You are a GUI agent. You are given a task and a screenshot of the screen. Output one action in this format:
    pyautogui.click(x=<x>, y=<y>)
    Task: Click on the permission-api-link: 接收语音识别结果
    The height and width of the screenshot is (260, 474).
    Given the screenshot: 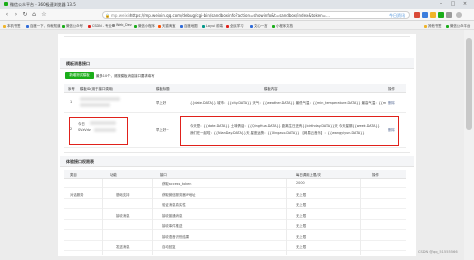 What is the action you would take?
    pyautogui.click(x=175, y=236)
    